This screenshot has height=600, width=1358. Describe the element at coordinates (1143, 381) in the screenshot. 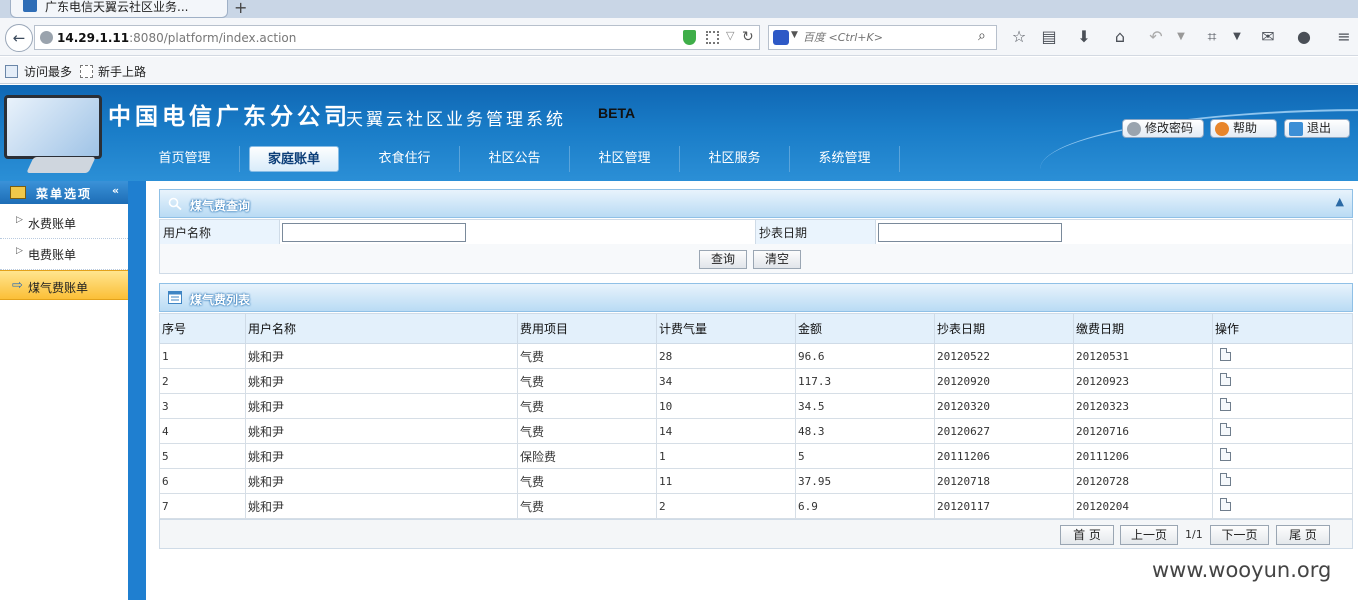

I see `cell-payment-date: 20120923` at that location.